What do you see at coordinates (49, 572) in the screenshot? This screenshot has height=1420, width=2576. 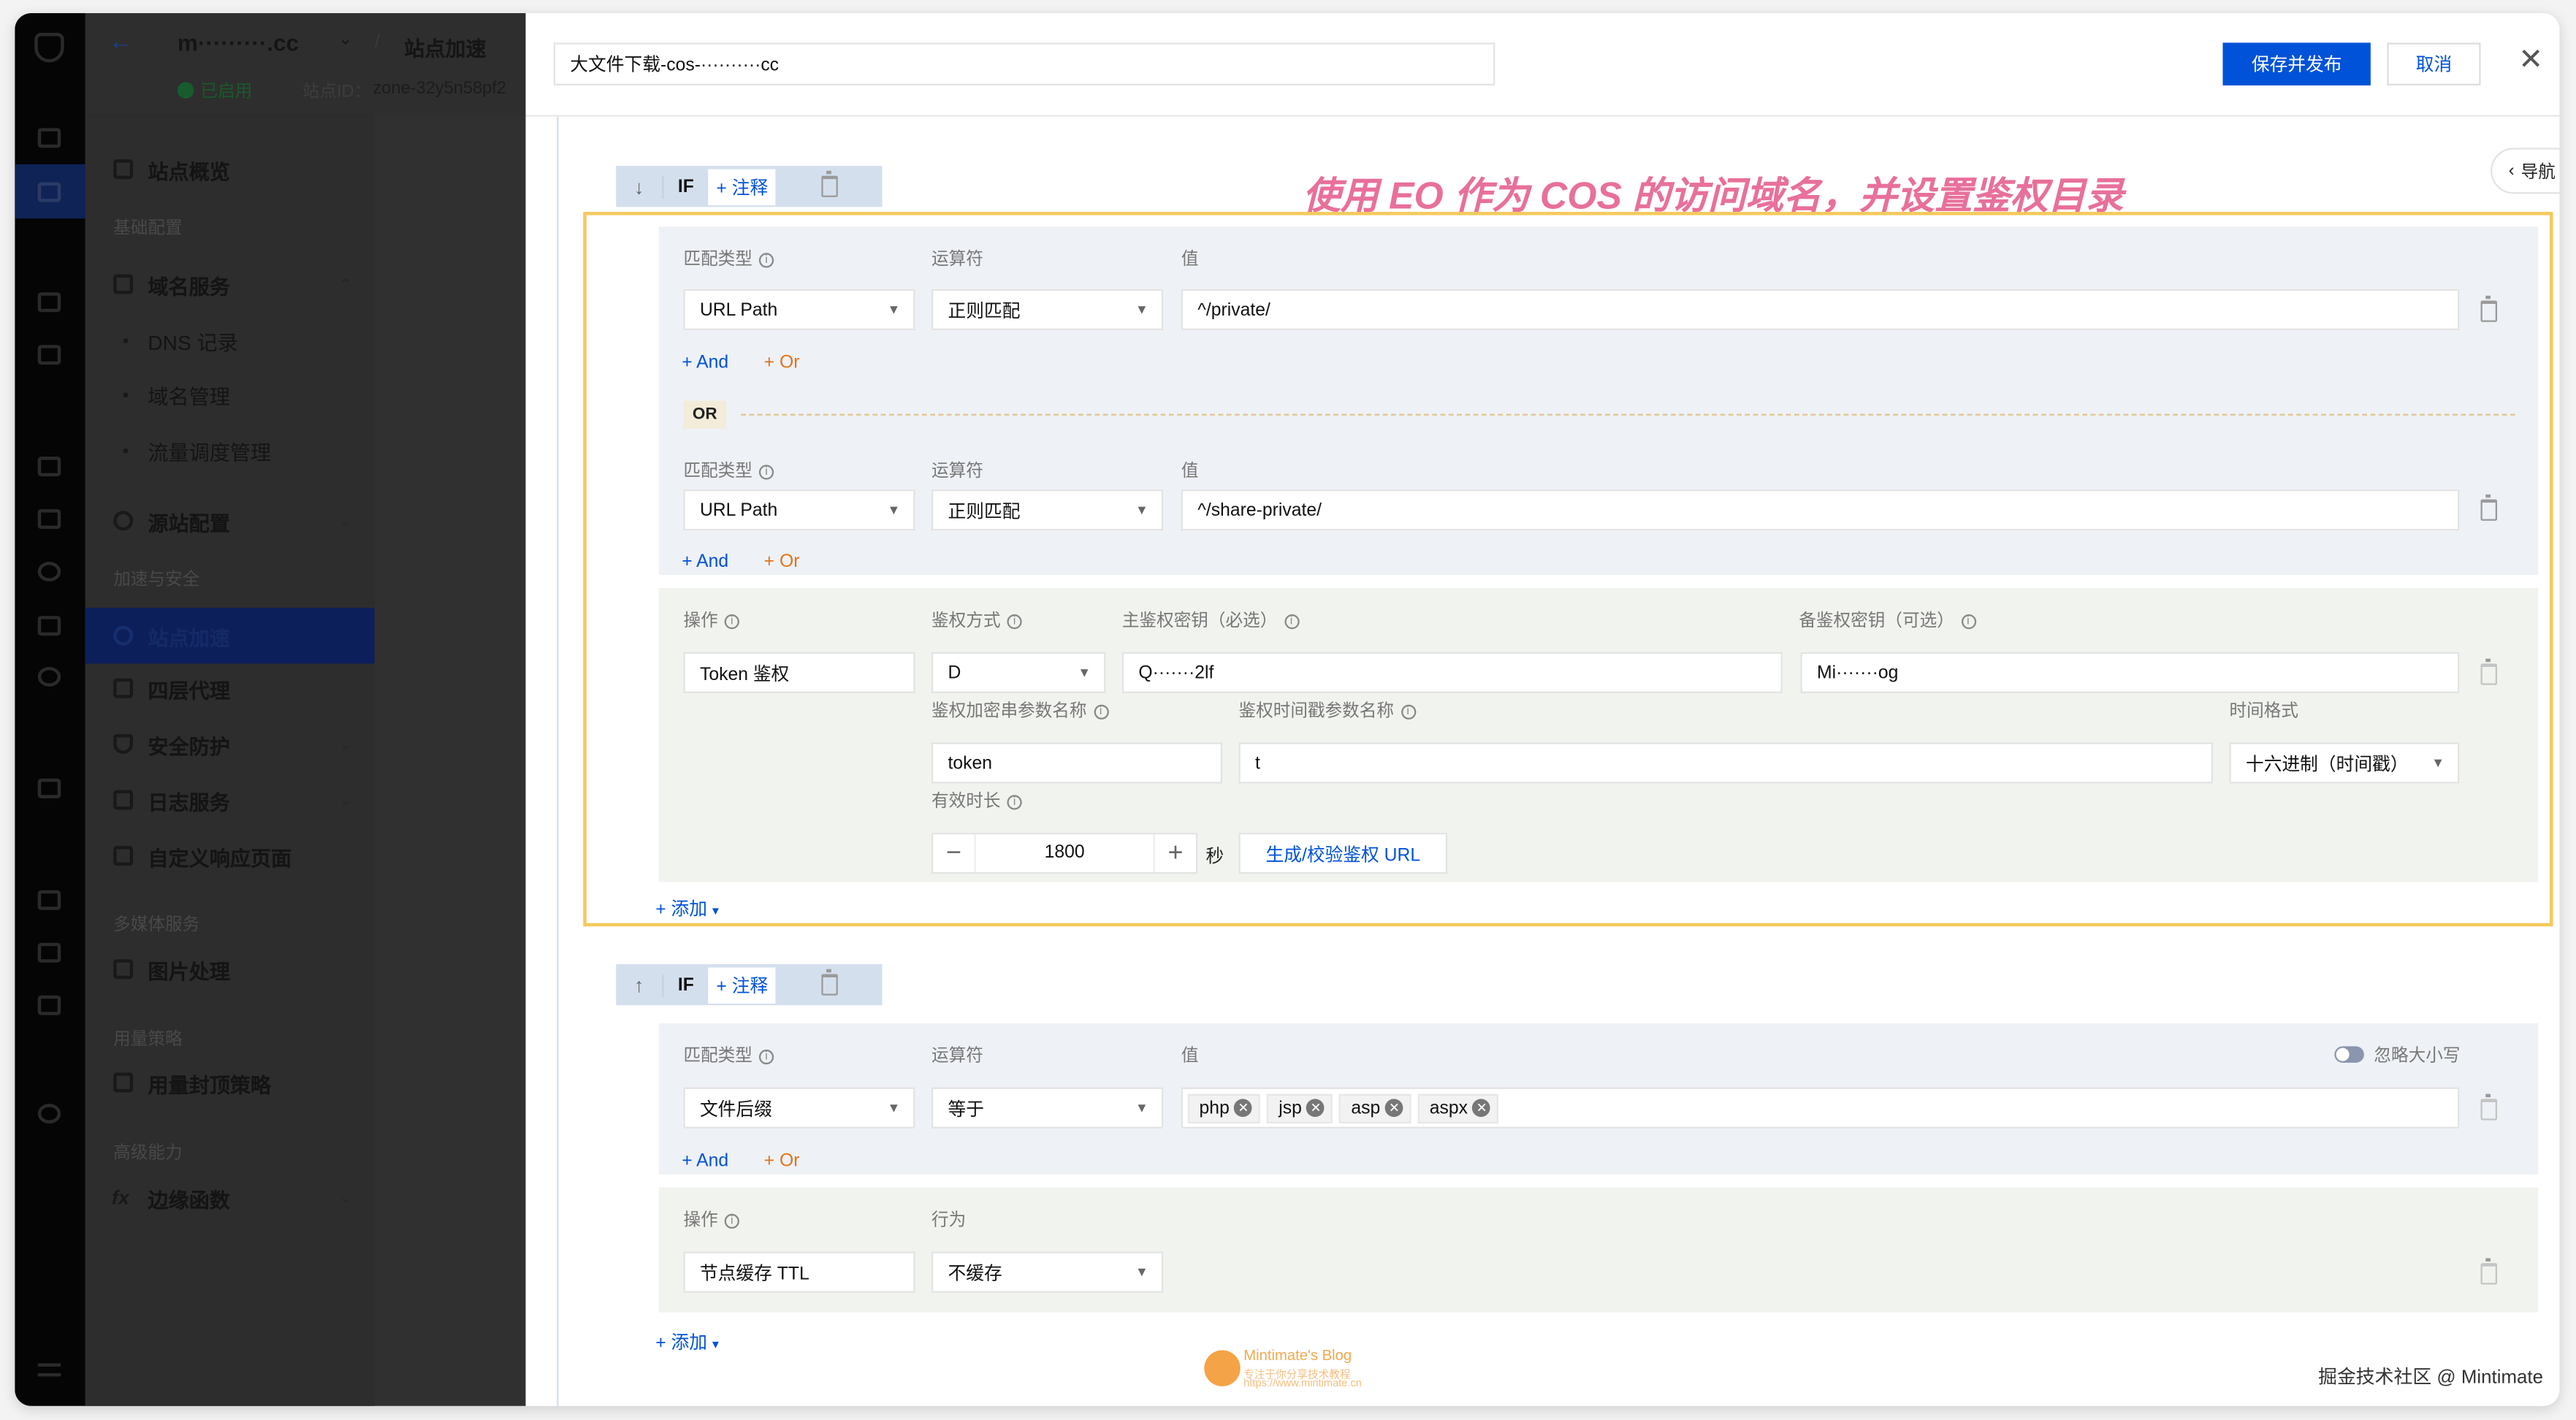 I see `pulse-icon` at bounding box center [49, 572].